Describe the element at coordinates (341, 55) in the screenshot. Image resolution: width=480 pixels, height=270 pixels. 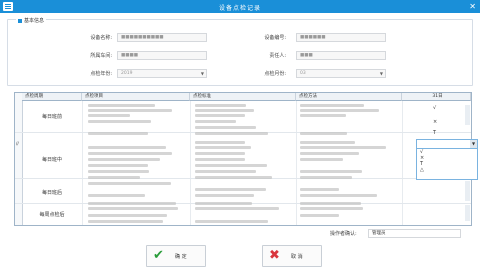
I see `owner-field: ■■■` at that location.